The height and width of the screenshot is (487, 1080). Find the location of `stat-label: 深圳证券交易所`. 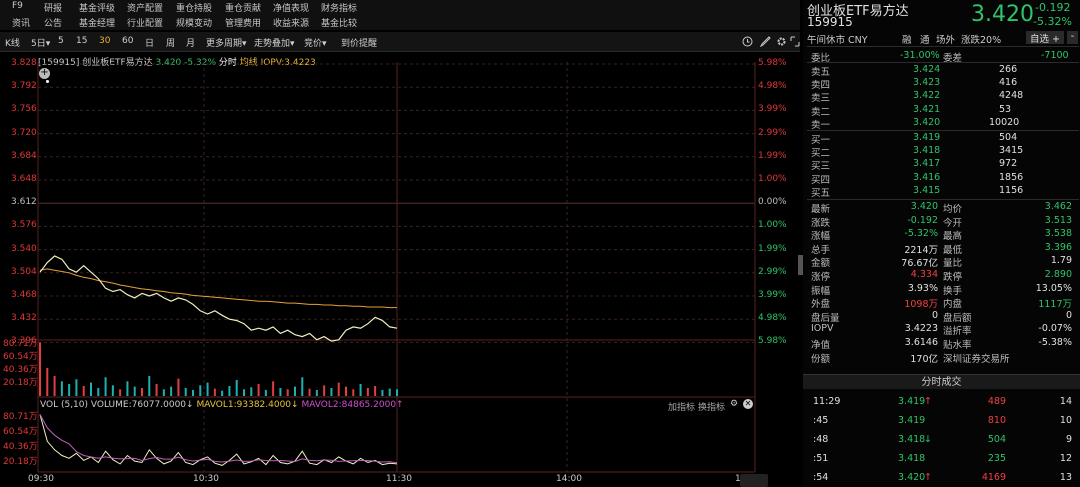

stat-label: 深圳证券交易所 is located at coordinates (976, 359).